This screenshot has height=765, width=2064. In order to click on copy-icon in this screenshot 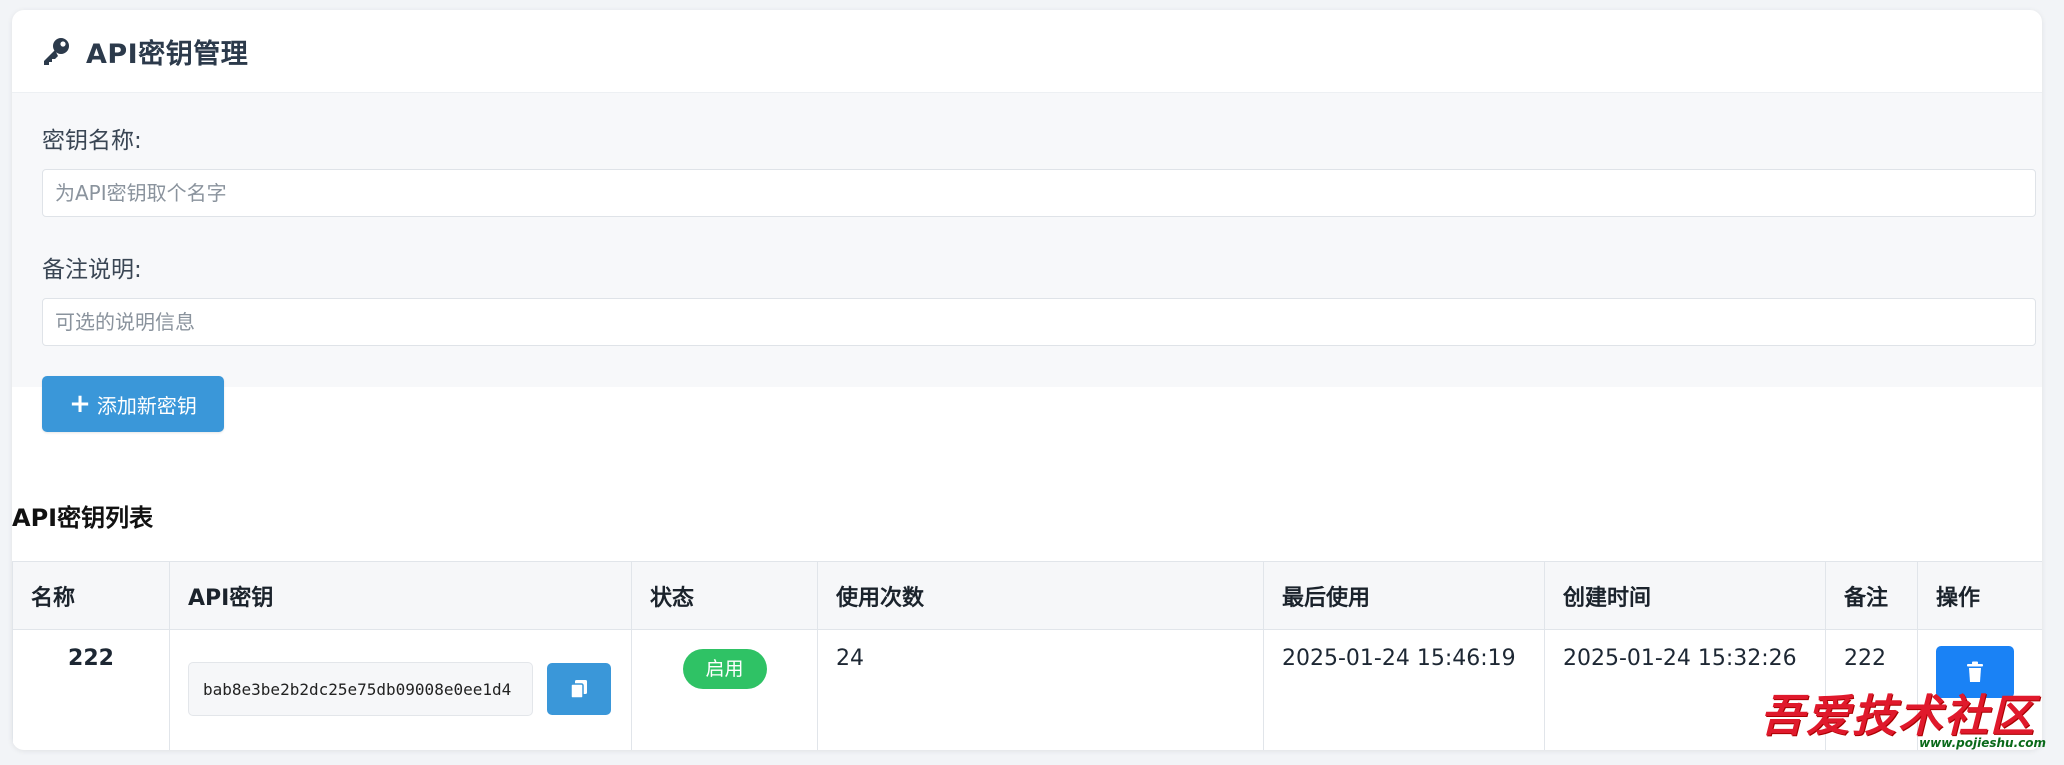, I will do `click(578, 689)`.